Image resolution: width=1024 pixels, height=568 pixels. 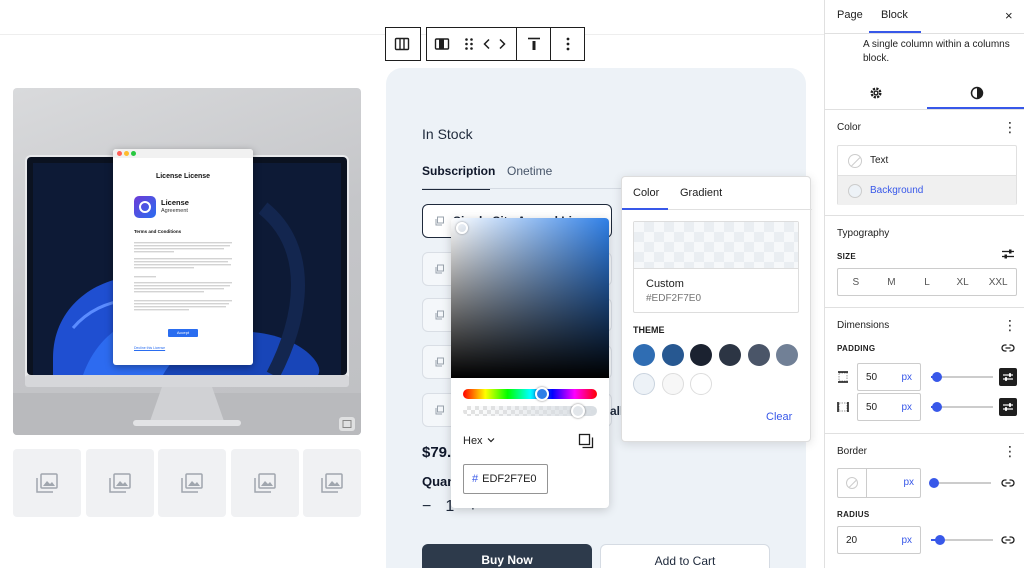 What do you see at coordinates (674, 298) in the screenshot?
I see `color-preview-hex: #EDF2F7E0` at bounding box center [674, 298].